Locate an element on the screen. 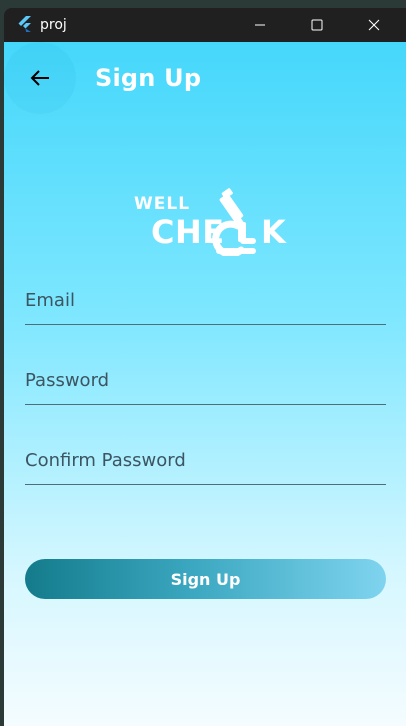 This screenshot has height=726, width=406. flutter-icon is located at coordinates (24, 24).